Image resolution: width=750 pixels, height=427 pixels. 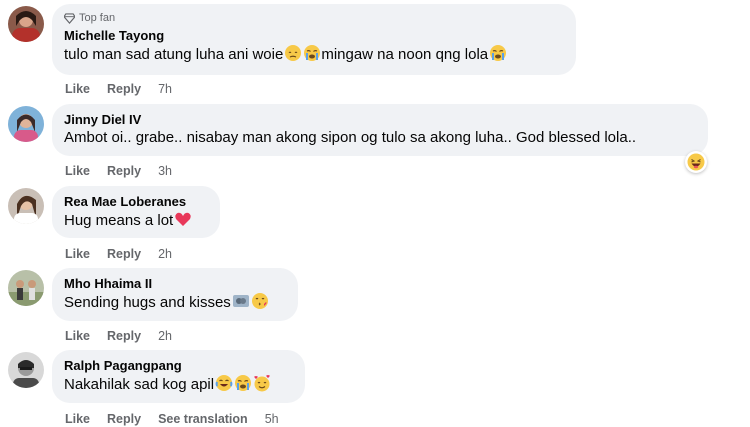 I want to click on see-translation-button: See translation, so click(x=203, y=419).